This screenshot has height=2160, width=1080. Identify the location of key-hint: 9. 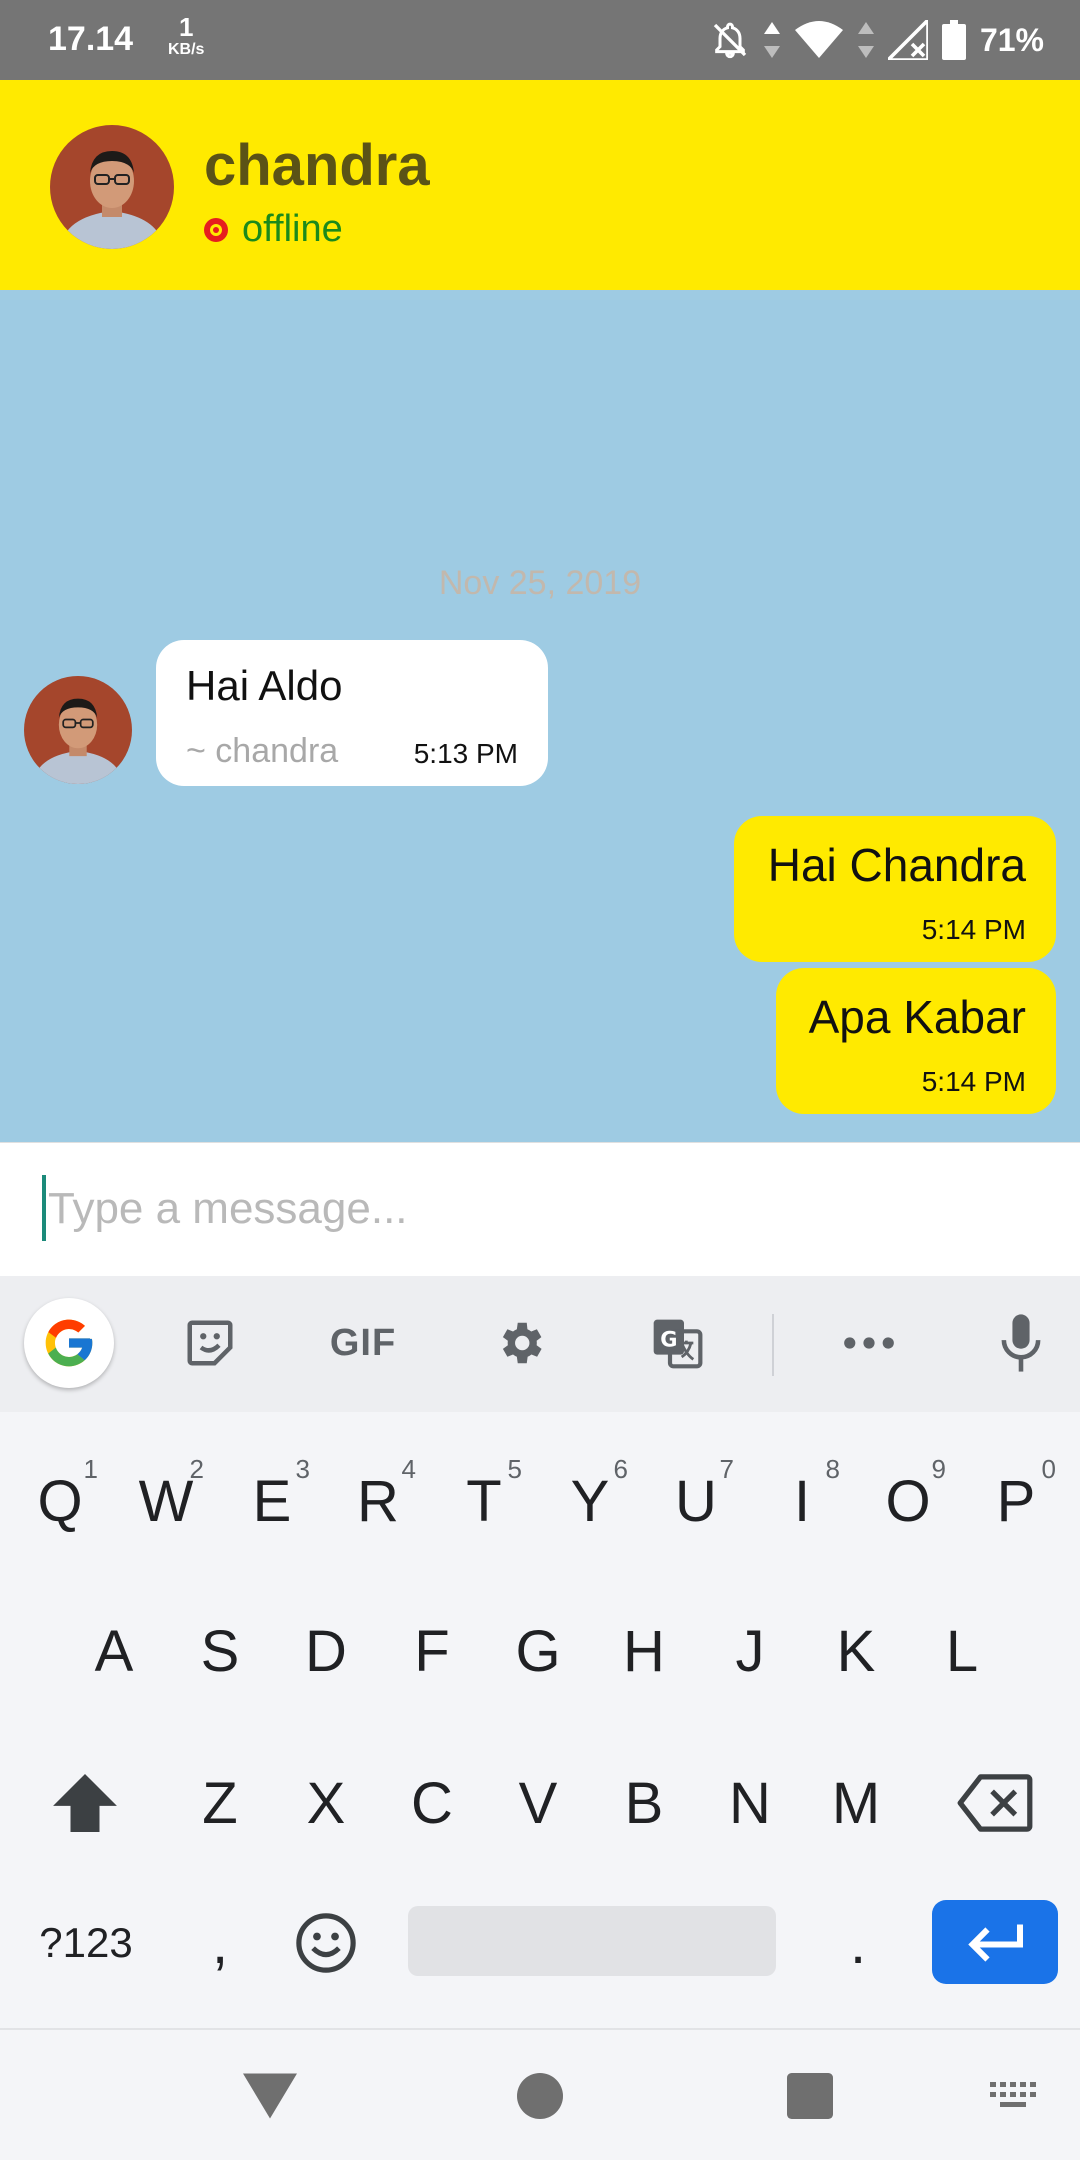
(938, 1469).